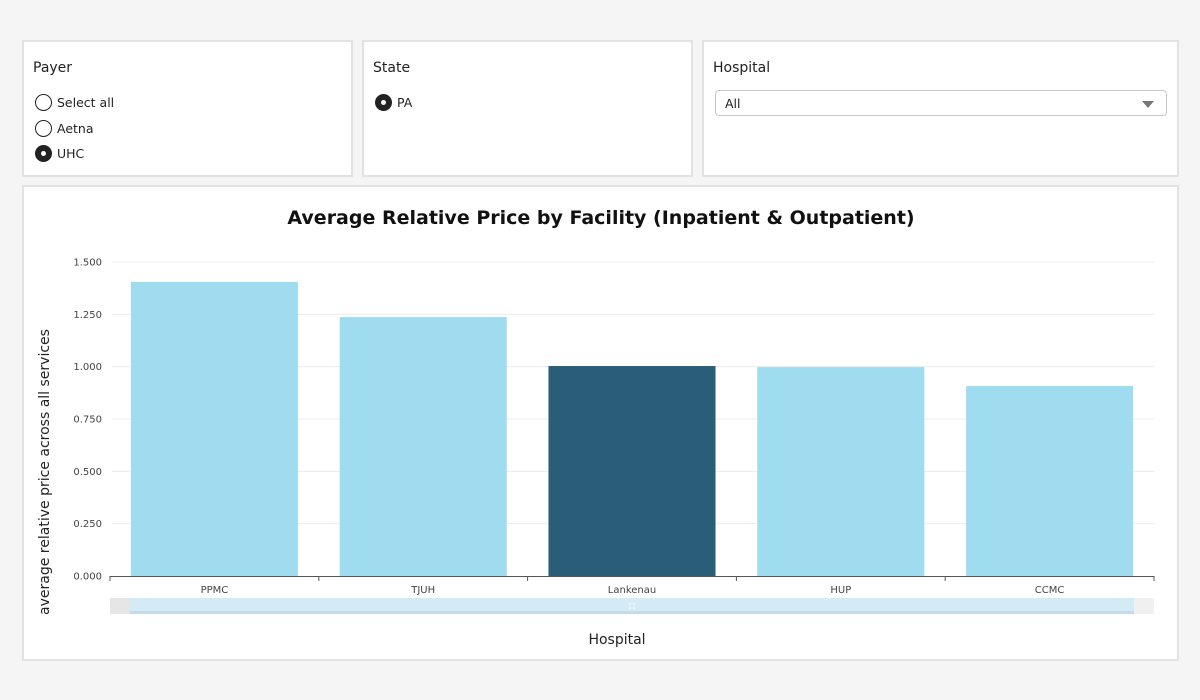  Describe the element at coordinates (1050, 590) in the screenshot. I see `x-tick-label: CCMC` at that location.